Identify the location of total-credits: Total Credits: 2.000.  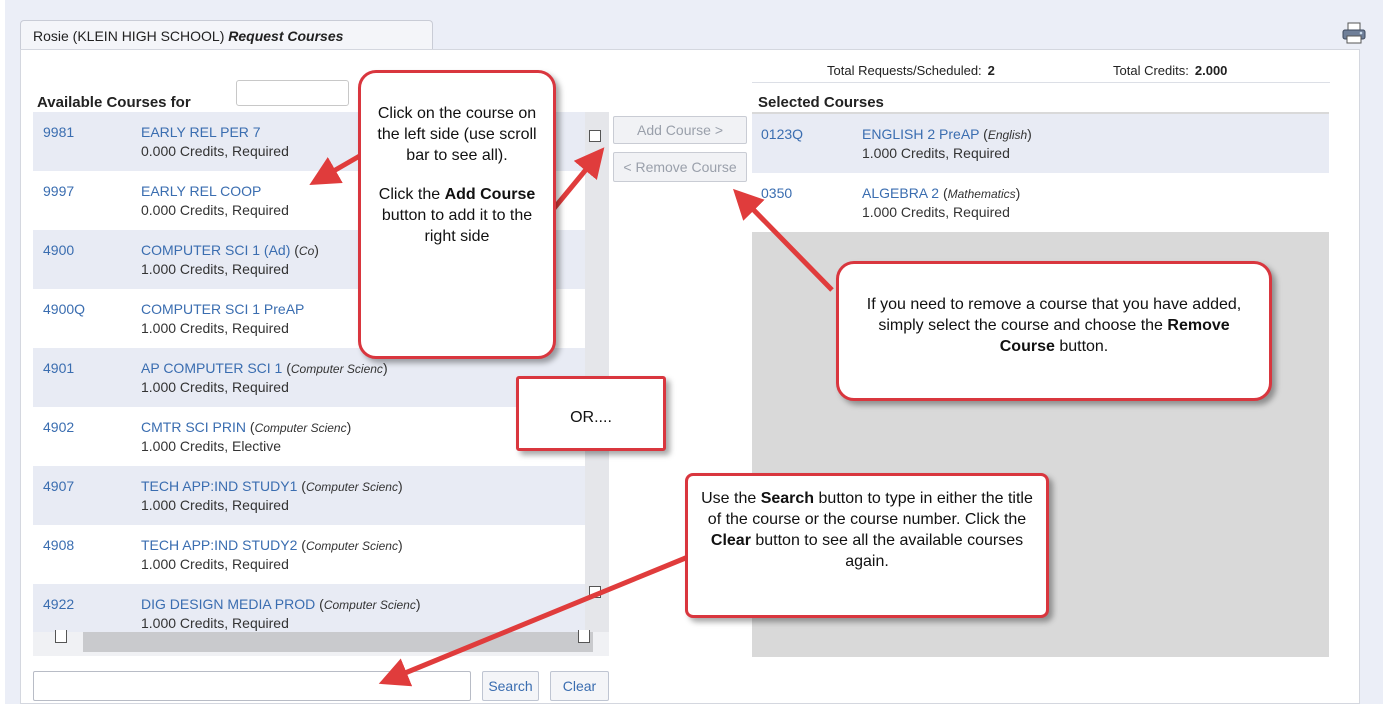
(1170, 70).